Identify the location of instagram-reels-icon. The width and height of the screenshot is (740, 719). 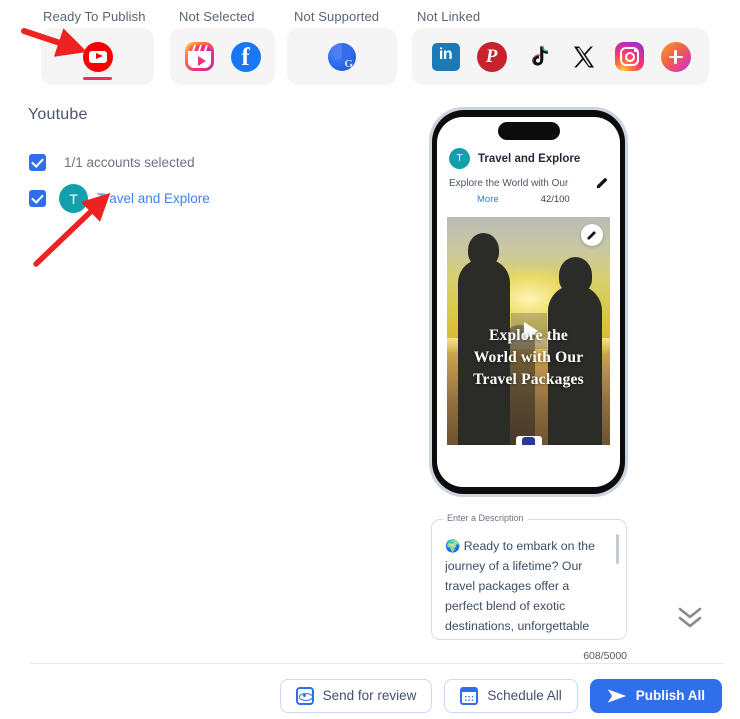
(200, 57).